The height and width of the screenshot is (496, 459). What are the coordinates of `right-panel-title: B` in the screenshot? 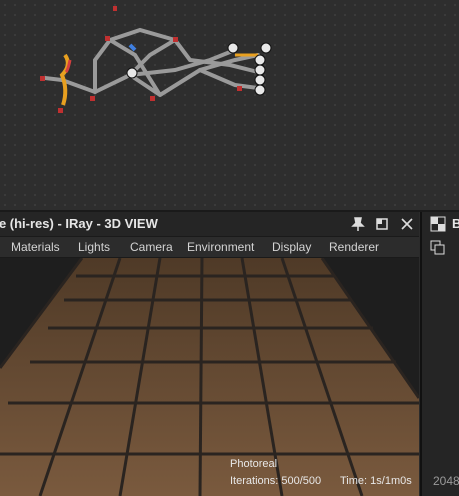 It's located at (455, 223).